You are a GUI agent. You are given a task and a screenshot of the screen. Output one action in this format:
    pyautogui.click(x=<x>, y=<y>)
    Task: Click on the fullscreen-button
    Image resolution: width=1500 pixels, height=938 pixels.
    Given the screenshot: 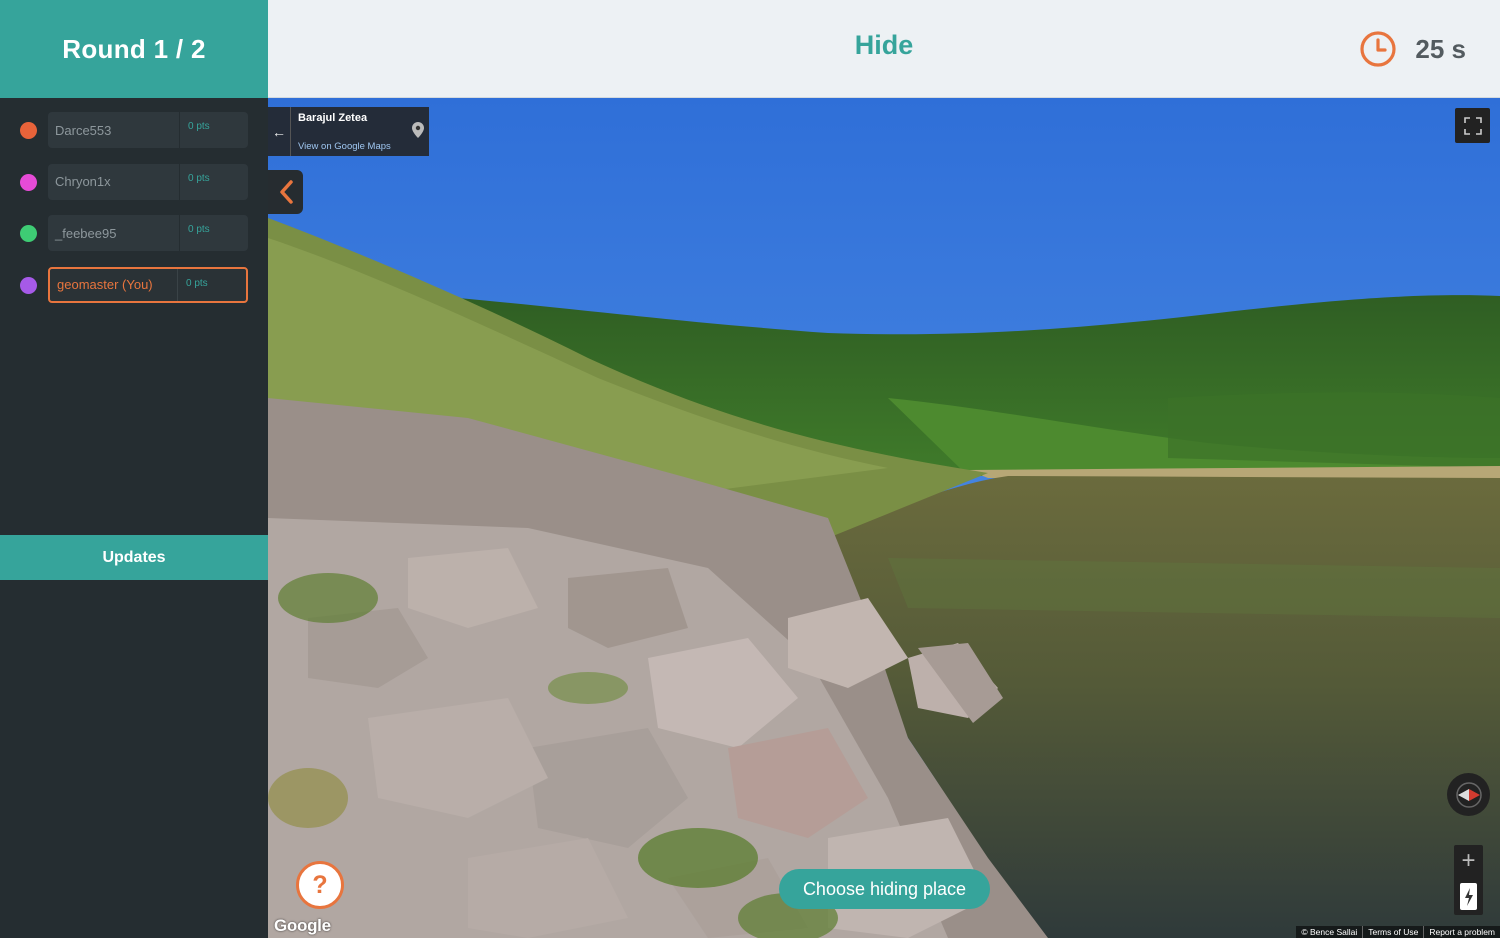 What is the action you would take?
    pyautogui.click(x=1472, y=125)
    